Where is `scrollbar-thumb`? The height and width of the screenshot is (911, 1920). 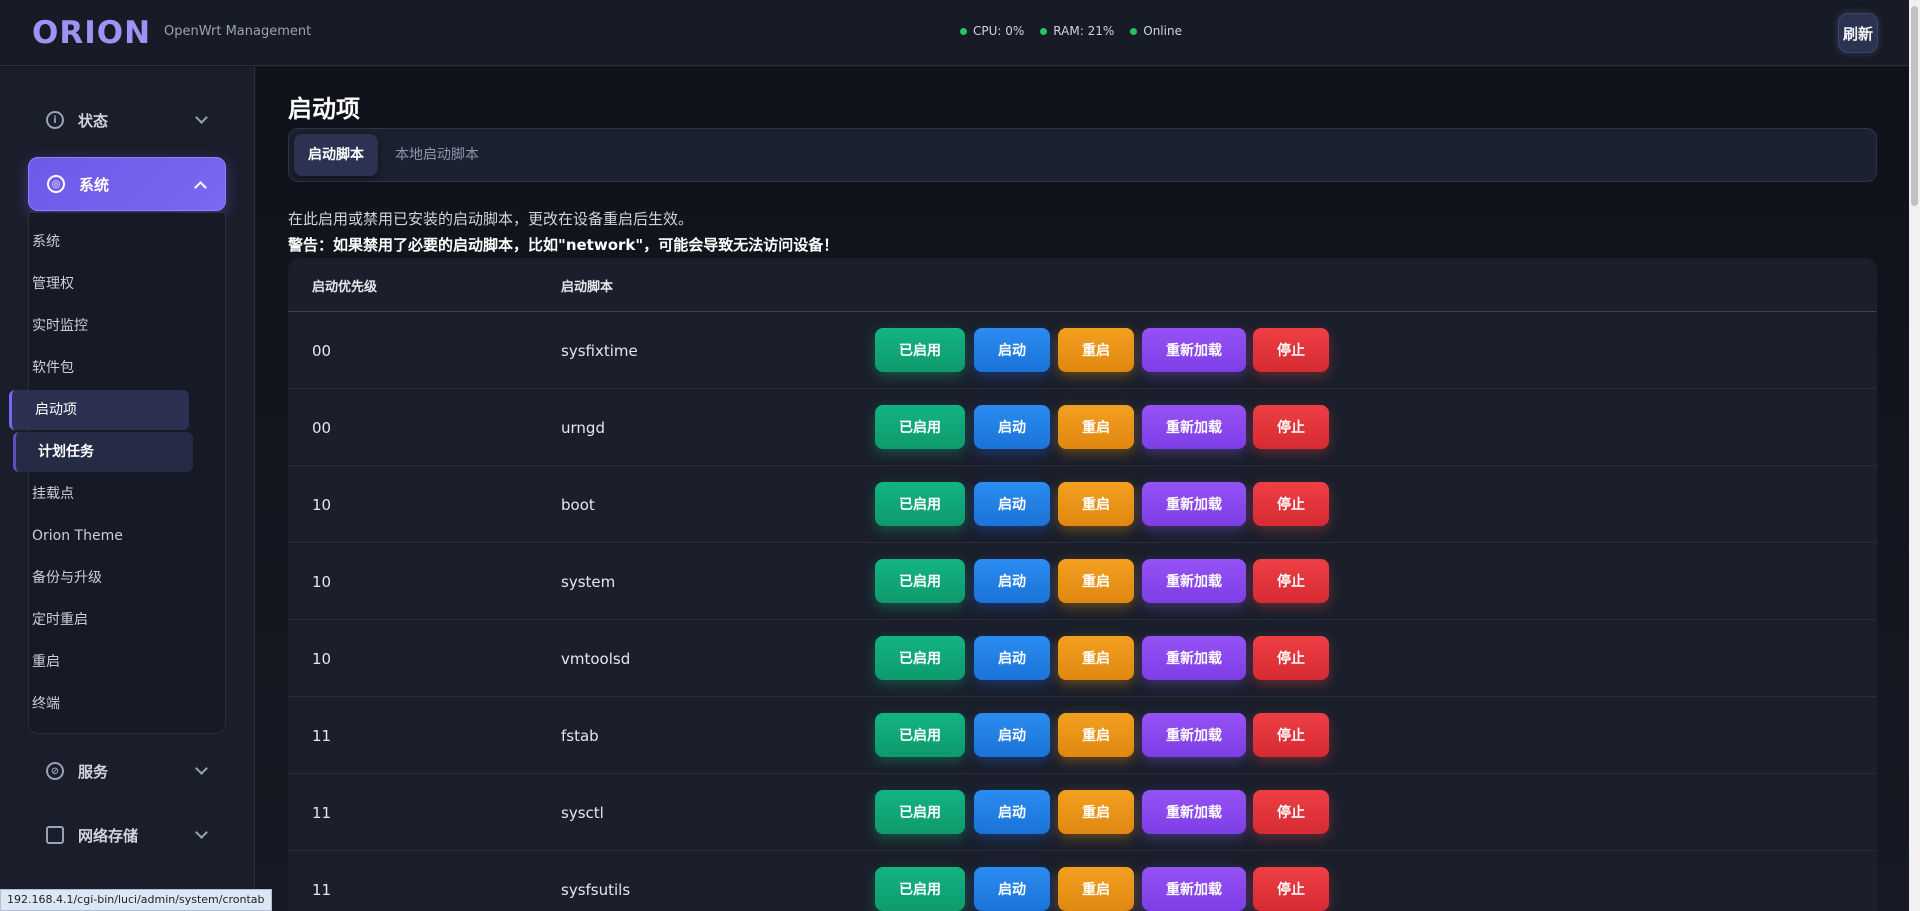 scrollbar-thumb is located at coordinates (1914, 106).